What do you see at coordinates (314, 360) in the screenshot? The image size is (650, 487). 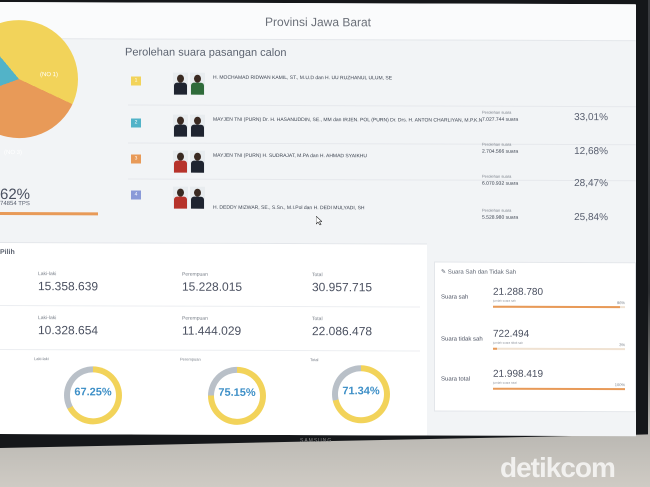 I see `donut-label: Total` at bounding box center [314, 360].